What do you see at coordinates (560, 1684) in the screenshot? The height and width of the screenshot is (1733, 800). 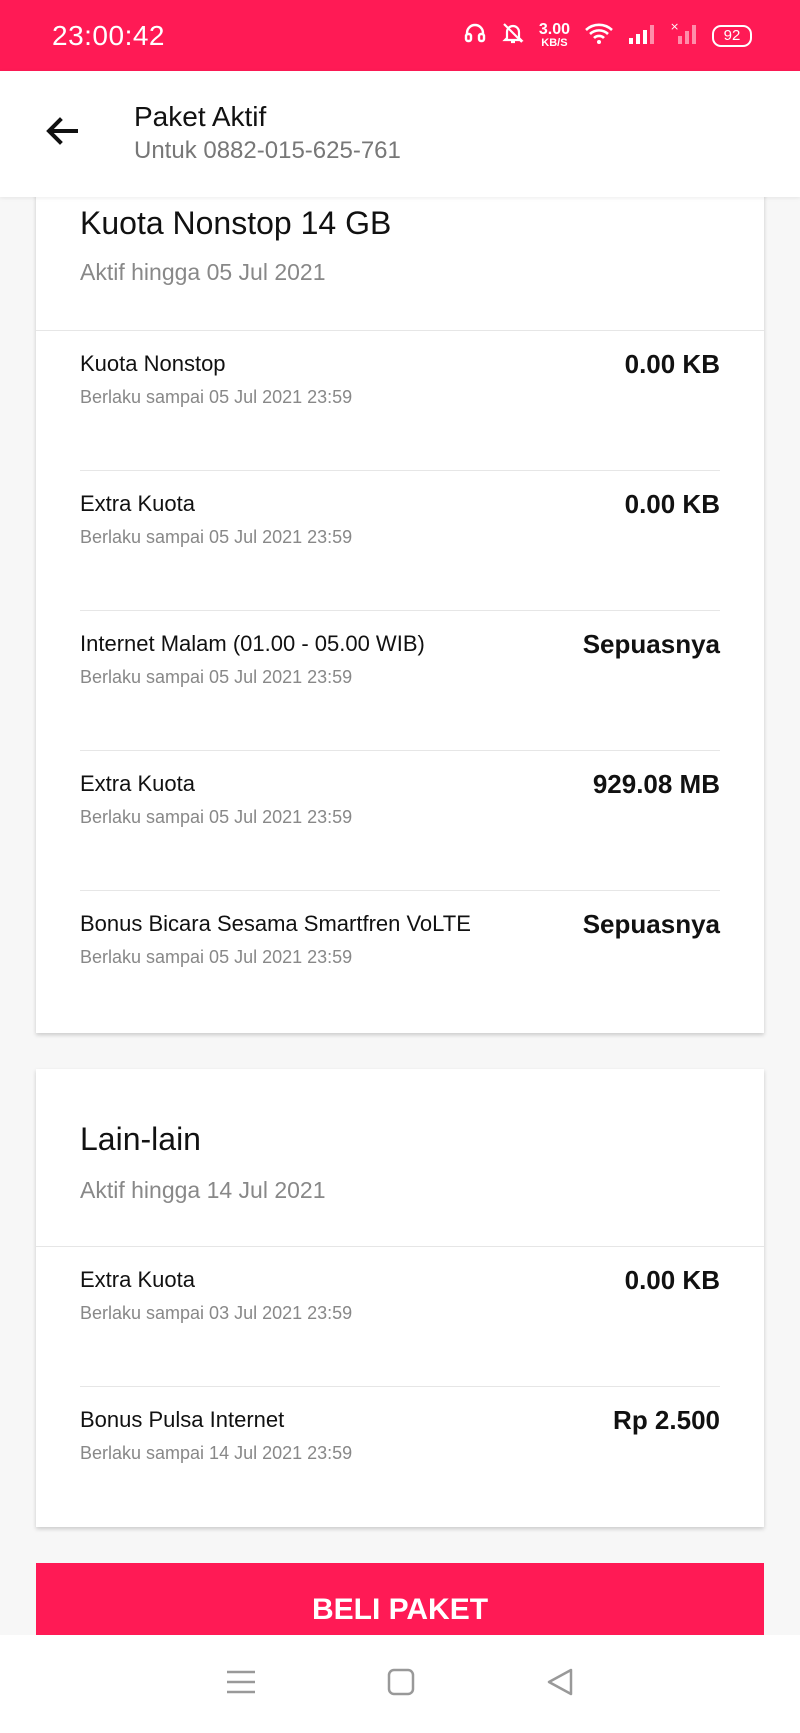 I see `back-triangle-icon` at bounding box center [560, 1684].